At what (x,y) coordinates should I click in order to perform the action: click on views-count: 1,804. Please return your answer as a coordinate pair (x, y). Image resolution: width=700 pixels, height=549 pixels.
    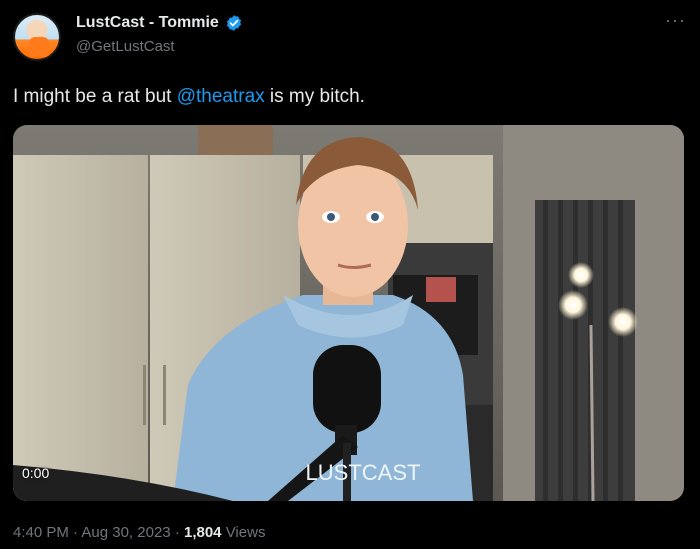
    Looking at the image, I should click on (202, 532).